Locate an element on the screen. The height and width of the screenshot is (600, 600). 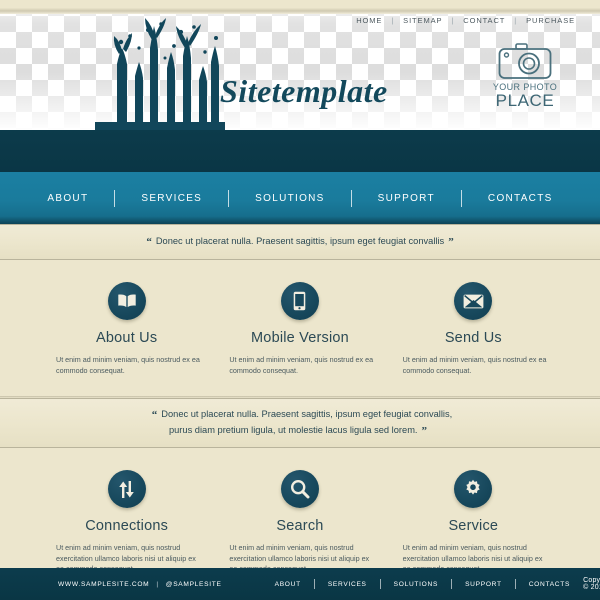
gear-icon is located at coordinates (473, 489).